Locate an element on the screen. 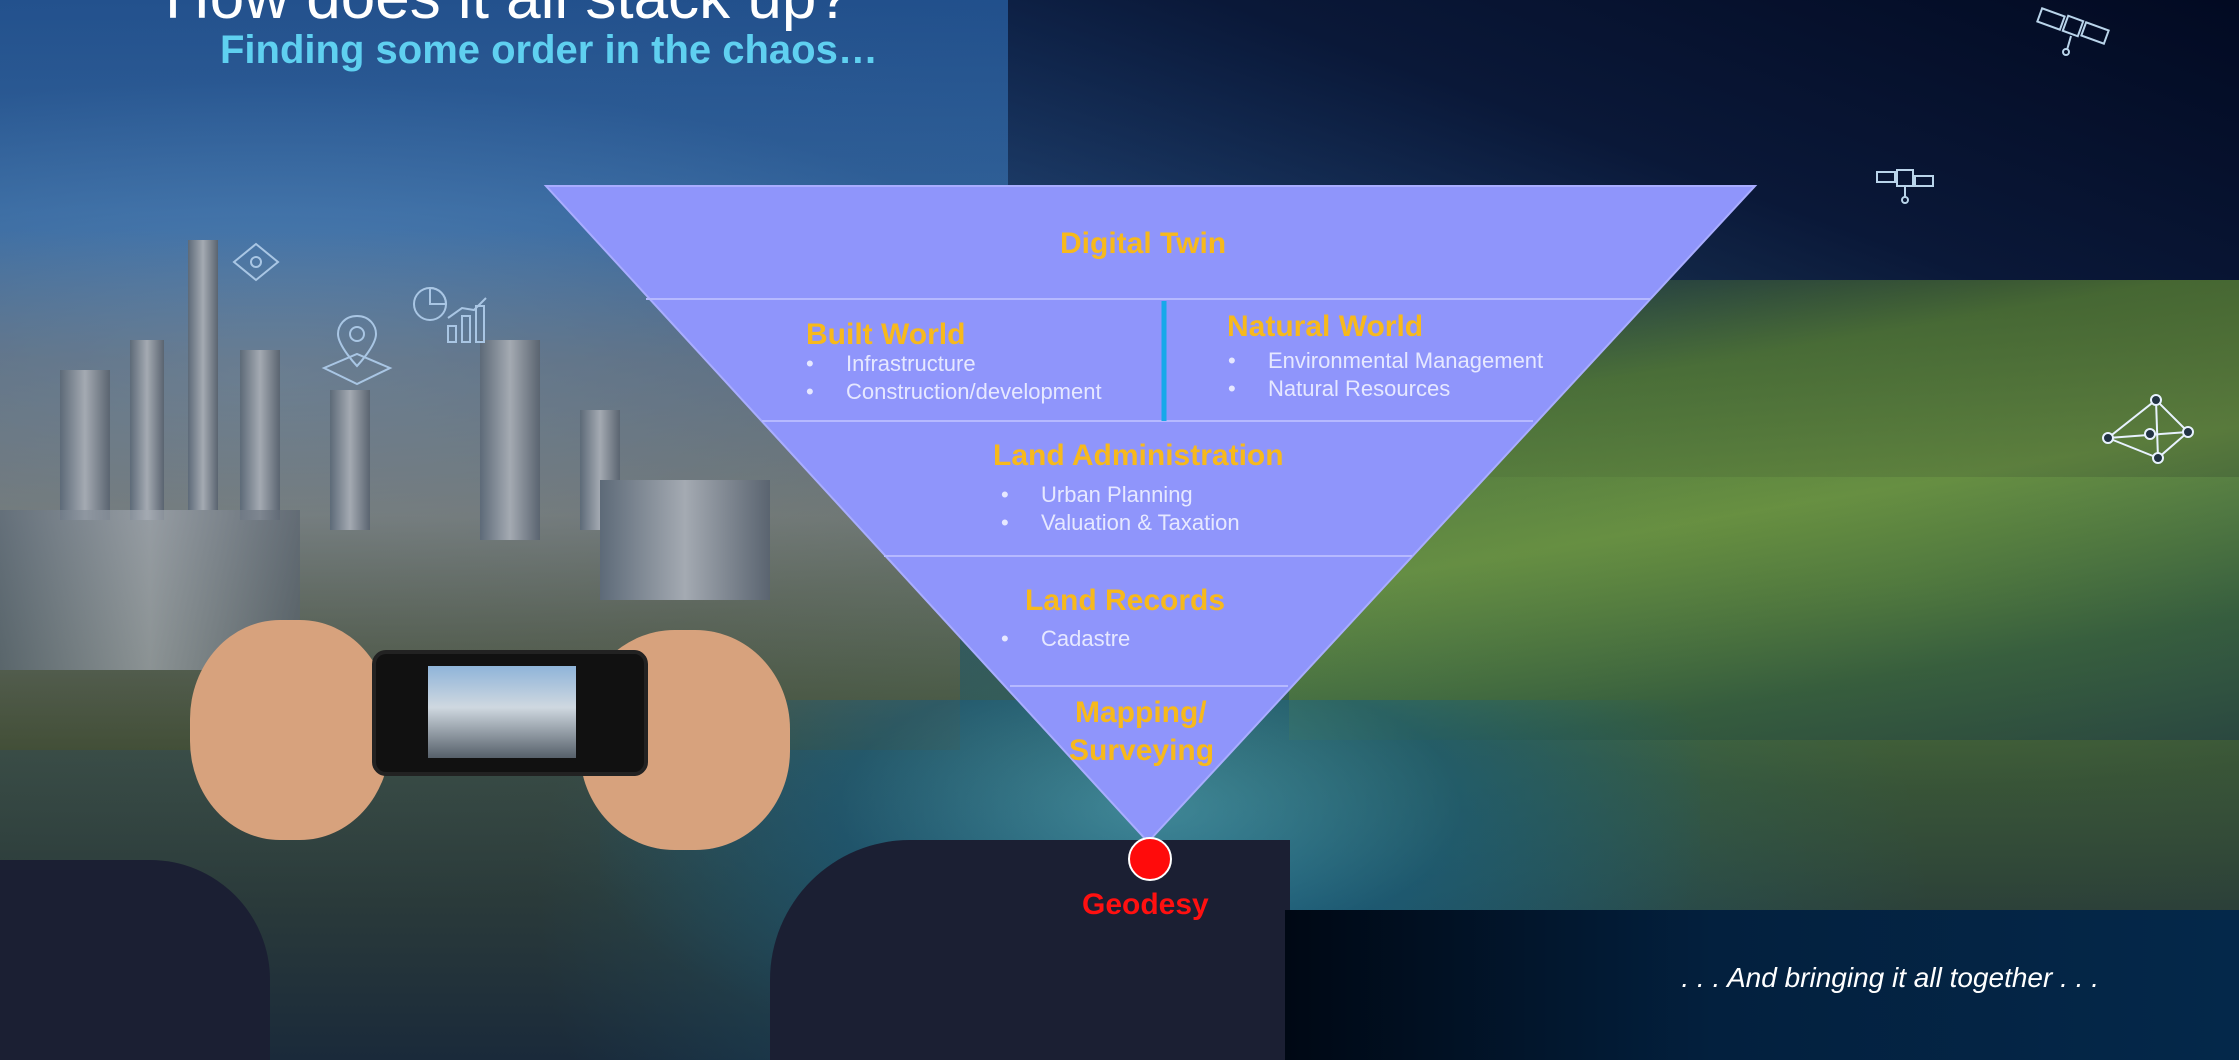 This screenshot has width=2239, height=1060. list-item: Cadastre is located at coordinates (1065, 639).